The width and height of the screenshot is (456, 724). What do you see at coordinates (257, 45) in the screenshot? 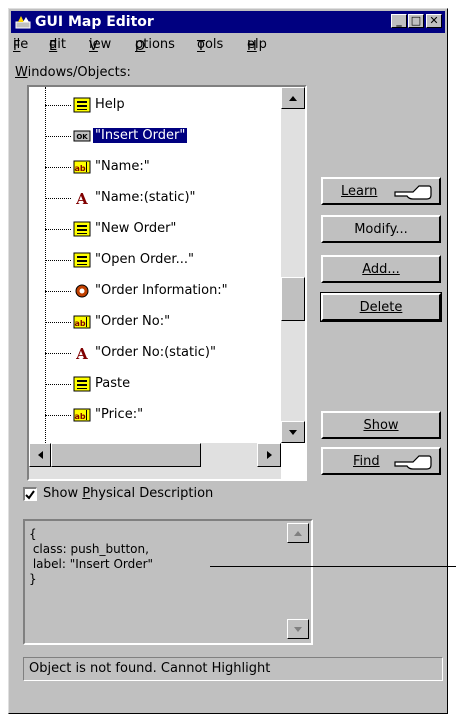
I see `menu-help: Help` at bounding box center [257, 45].